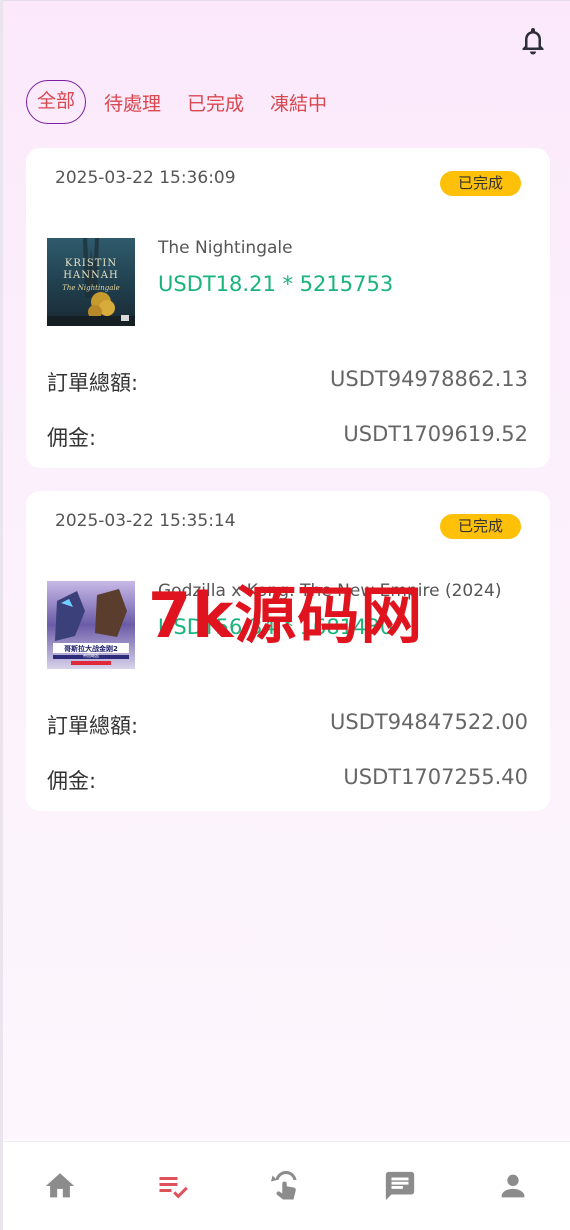 The width and height of the screenshot is (570, 1230). I want to click on product-name: The Nightingale, so click(225, 248).